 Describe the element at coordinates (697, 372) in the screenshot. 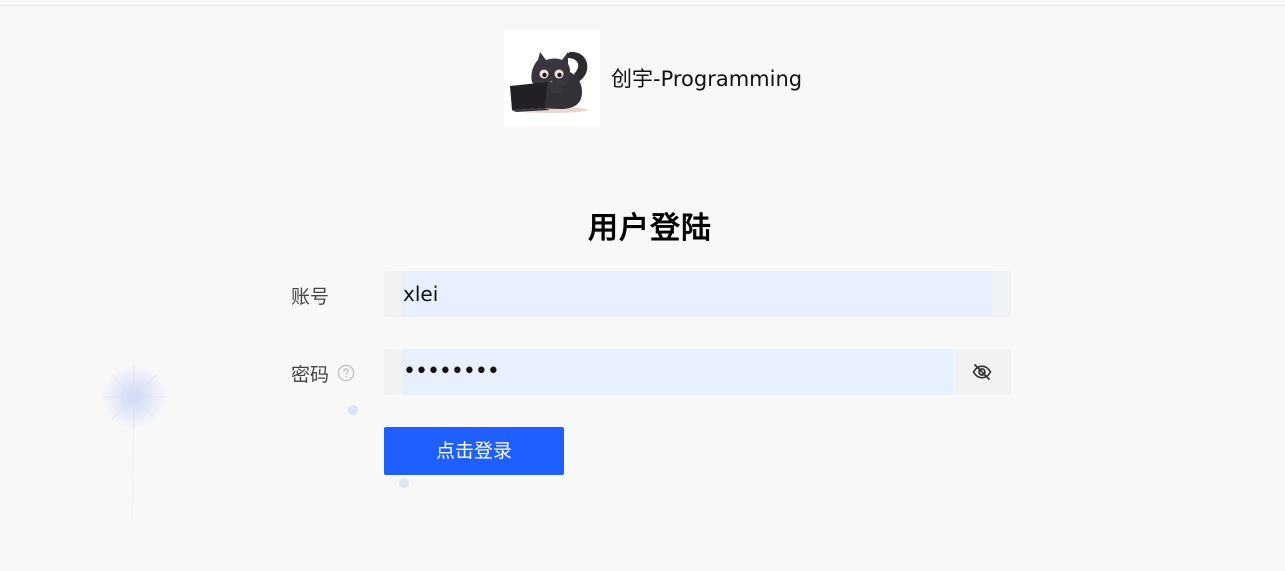

I see `password-input: ••••••••` at that location.